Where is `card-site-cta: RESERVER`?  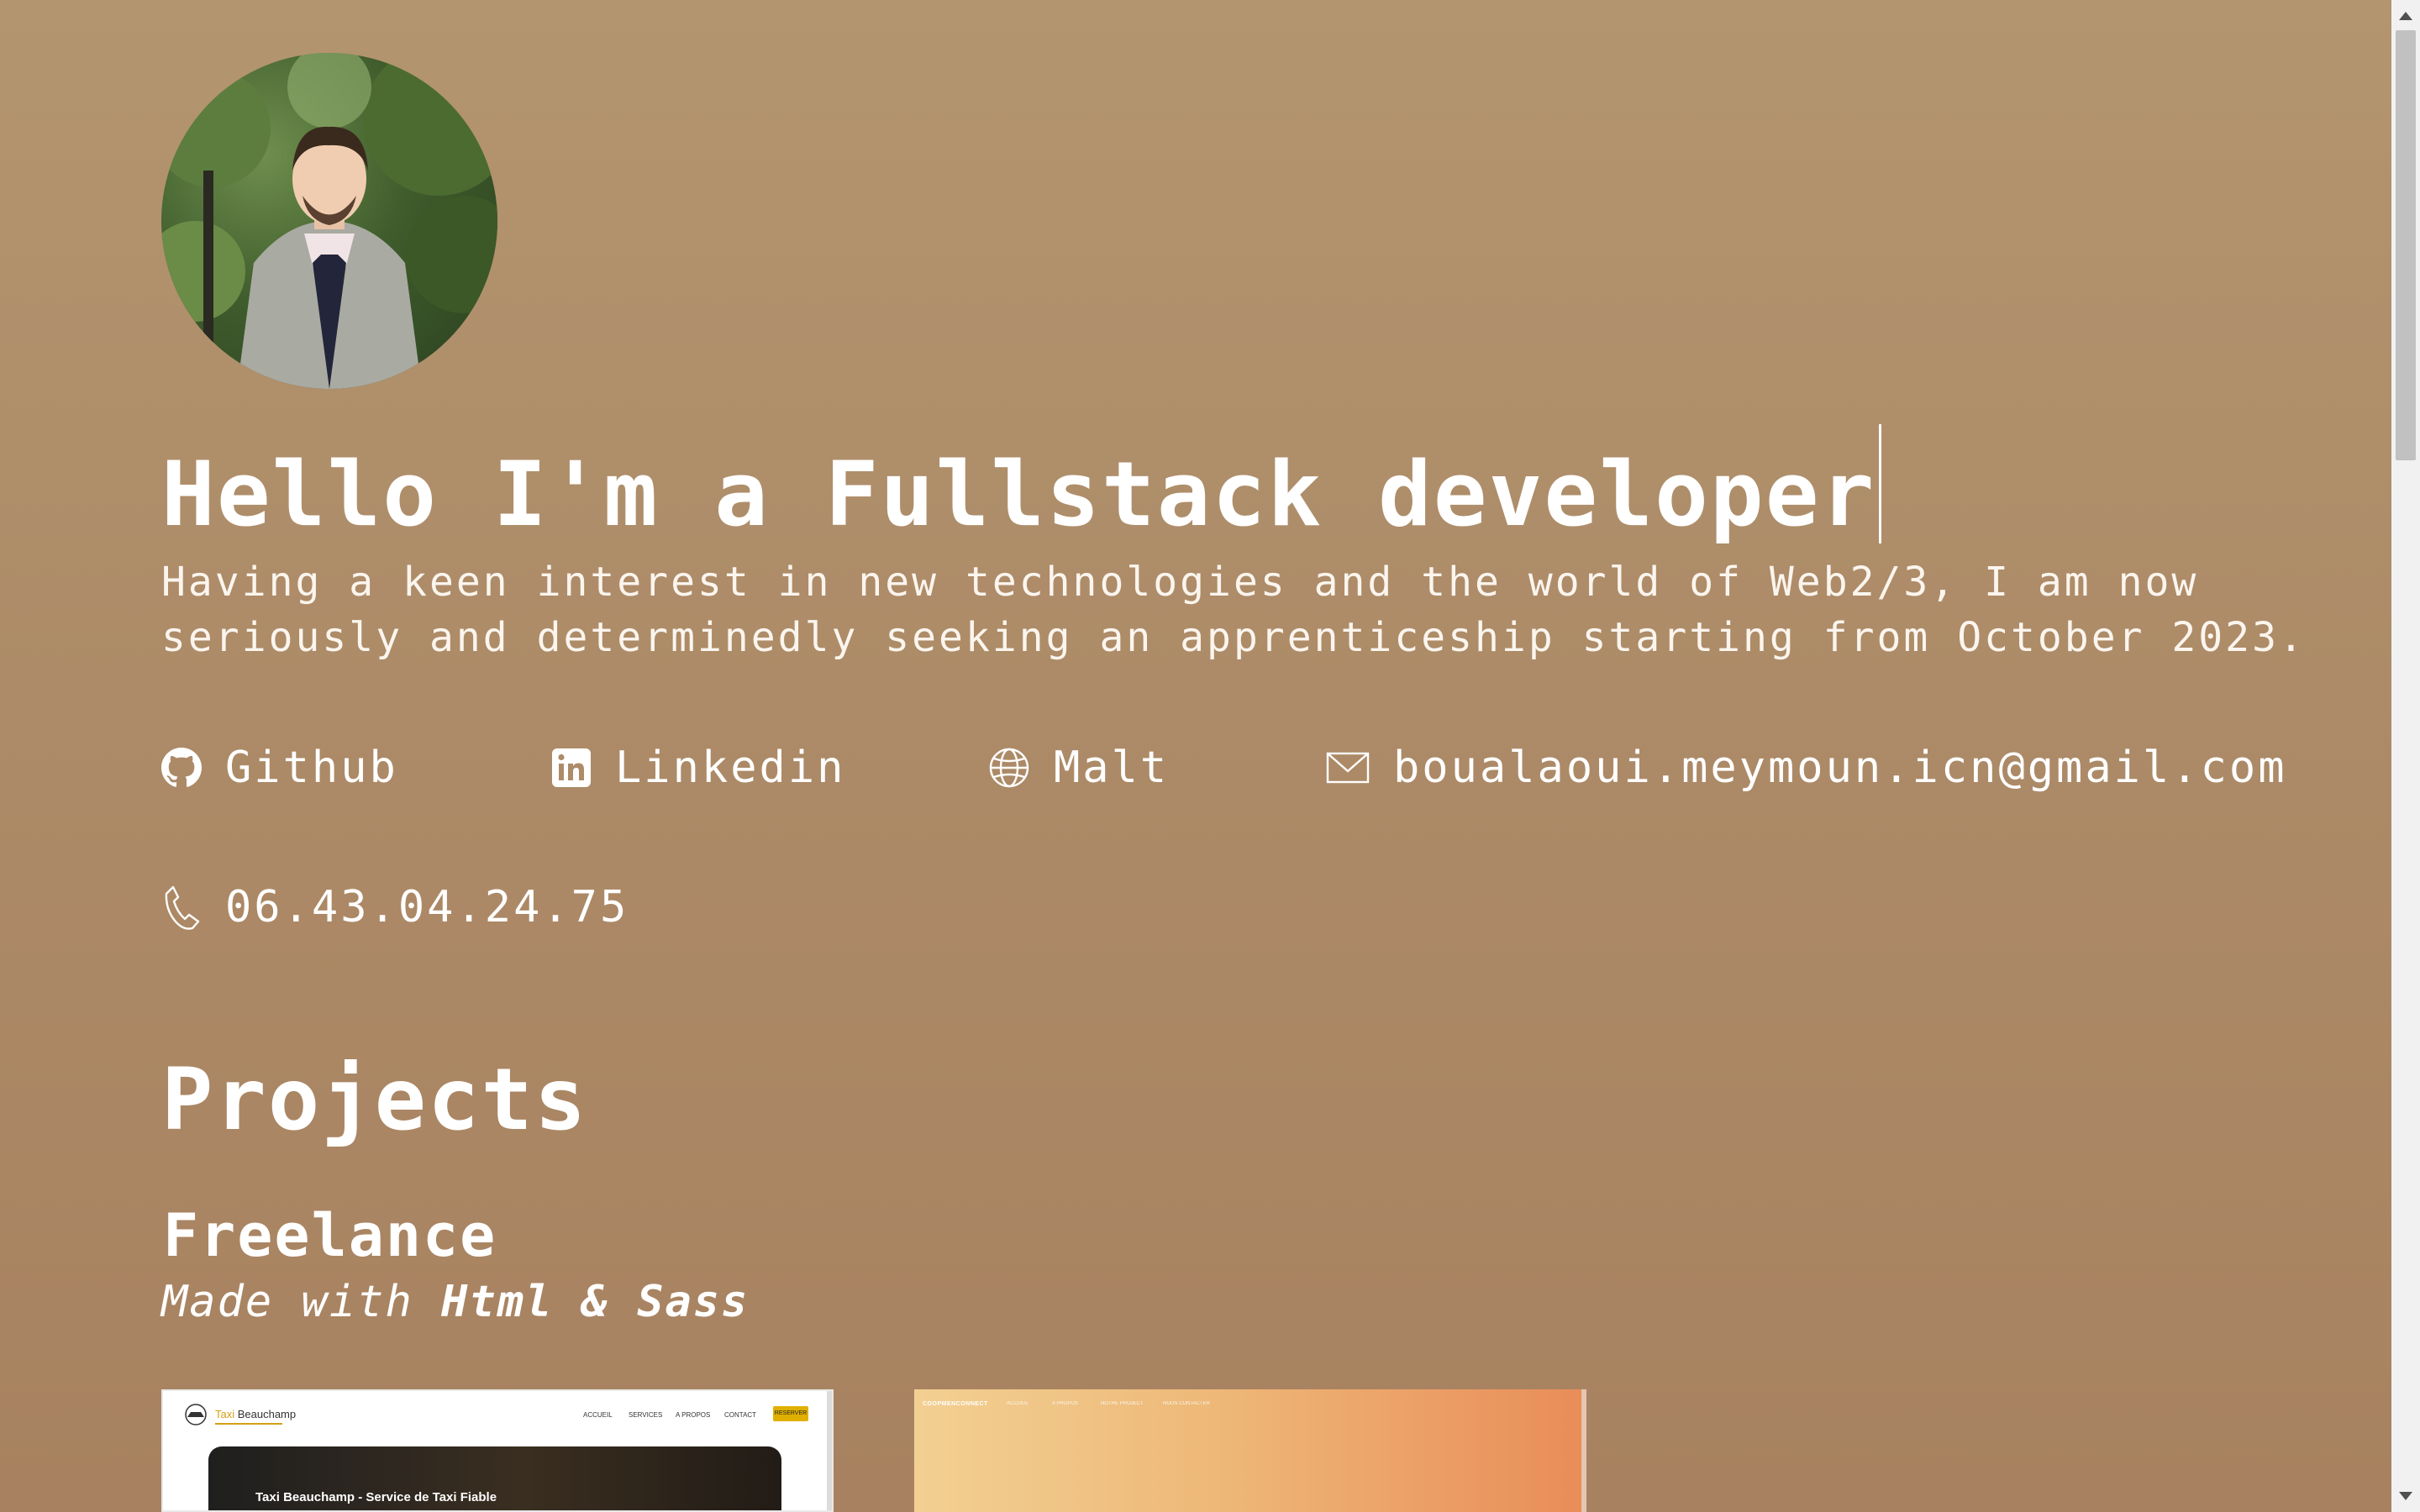 card-site-cta: RESERVER is located at coordinates (790, 1413).